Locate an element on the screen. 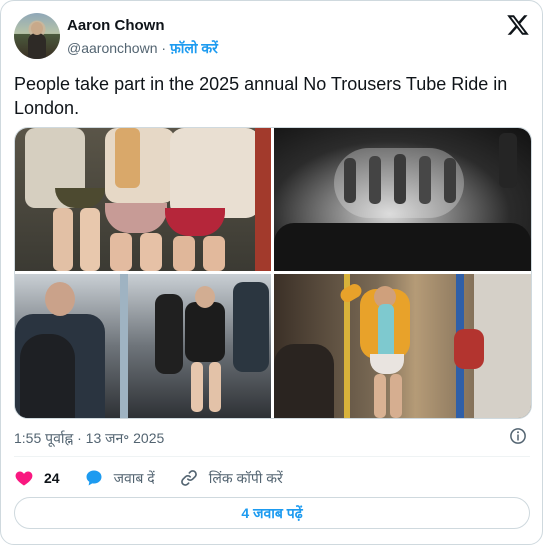 The width and height of the screenshot is (543, 545). speech-bubble-icon is located at coordinates (94, 478).